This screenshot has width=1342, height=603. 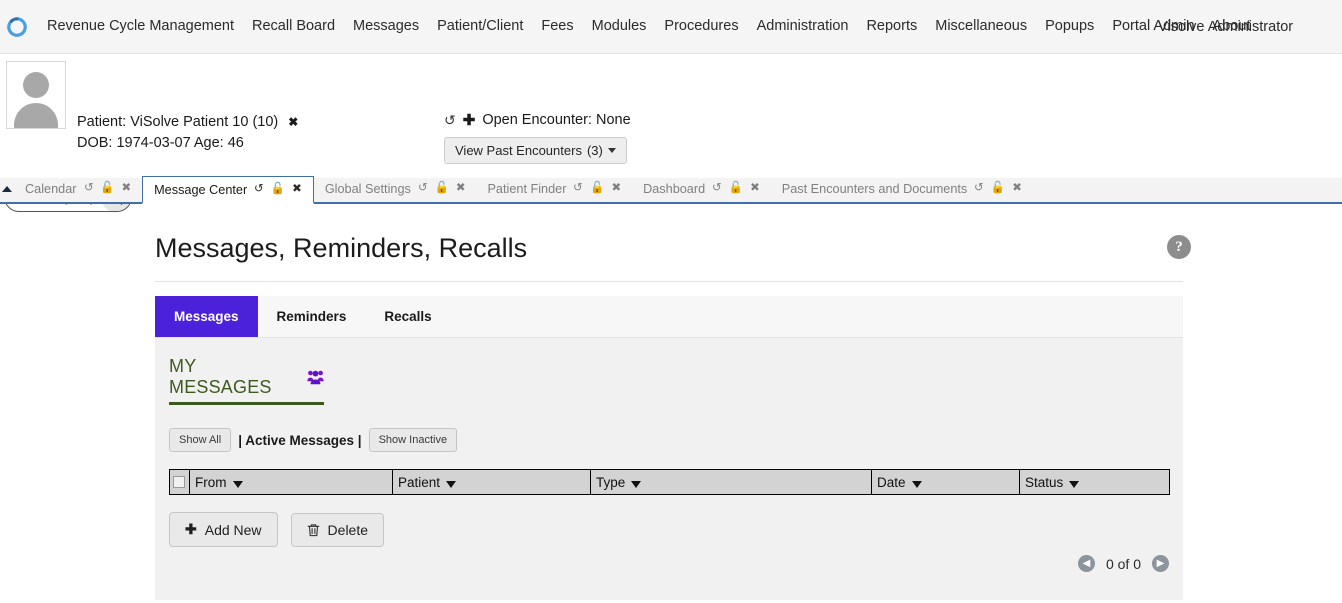 I want to click on nav-link-popups: Popups, so click(x=1069, y=26).